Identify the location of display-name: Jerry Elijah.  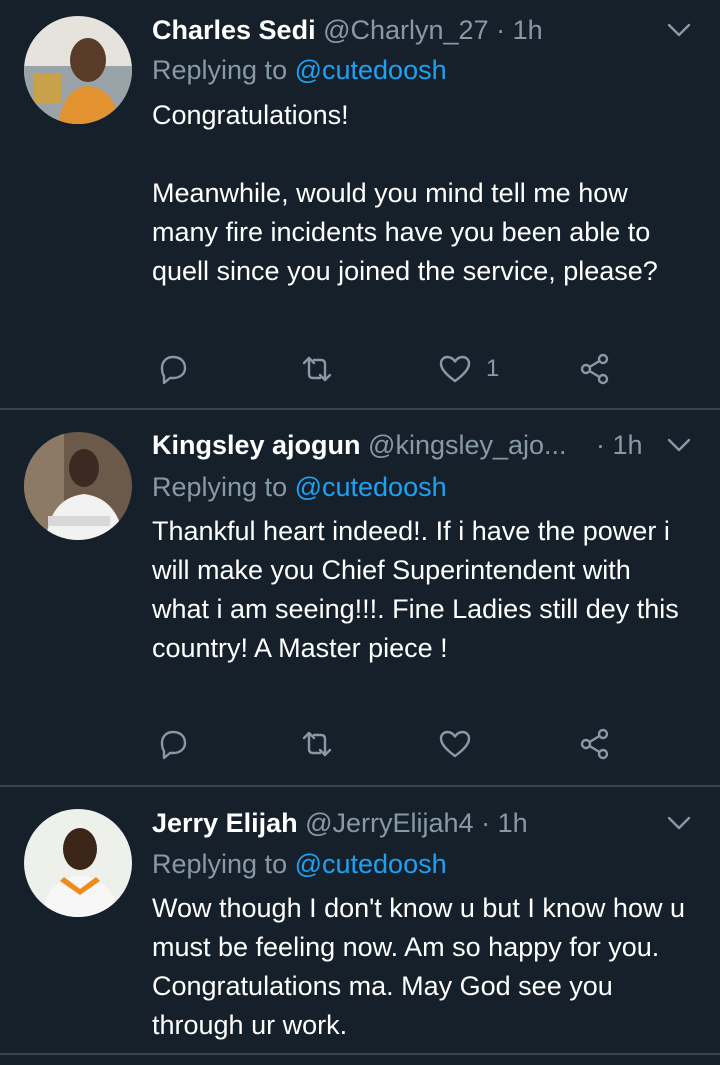
(225, 823).